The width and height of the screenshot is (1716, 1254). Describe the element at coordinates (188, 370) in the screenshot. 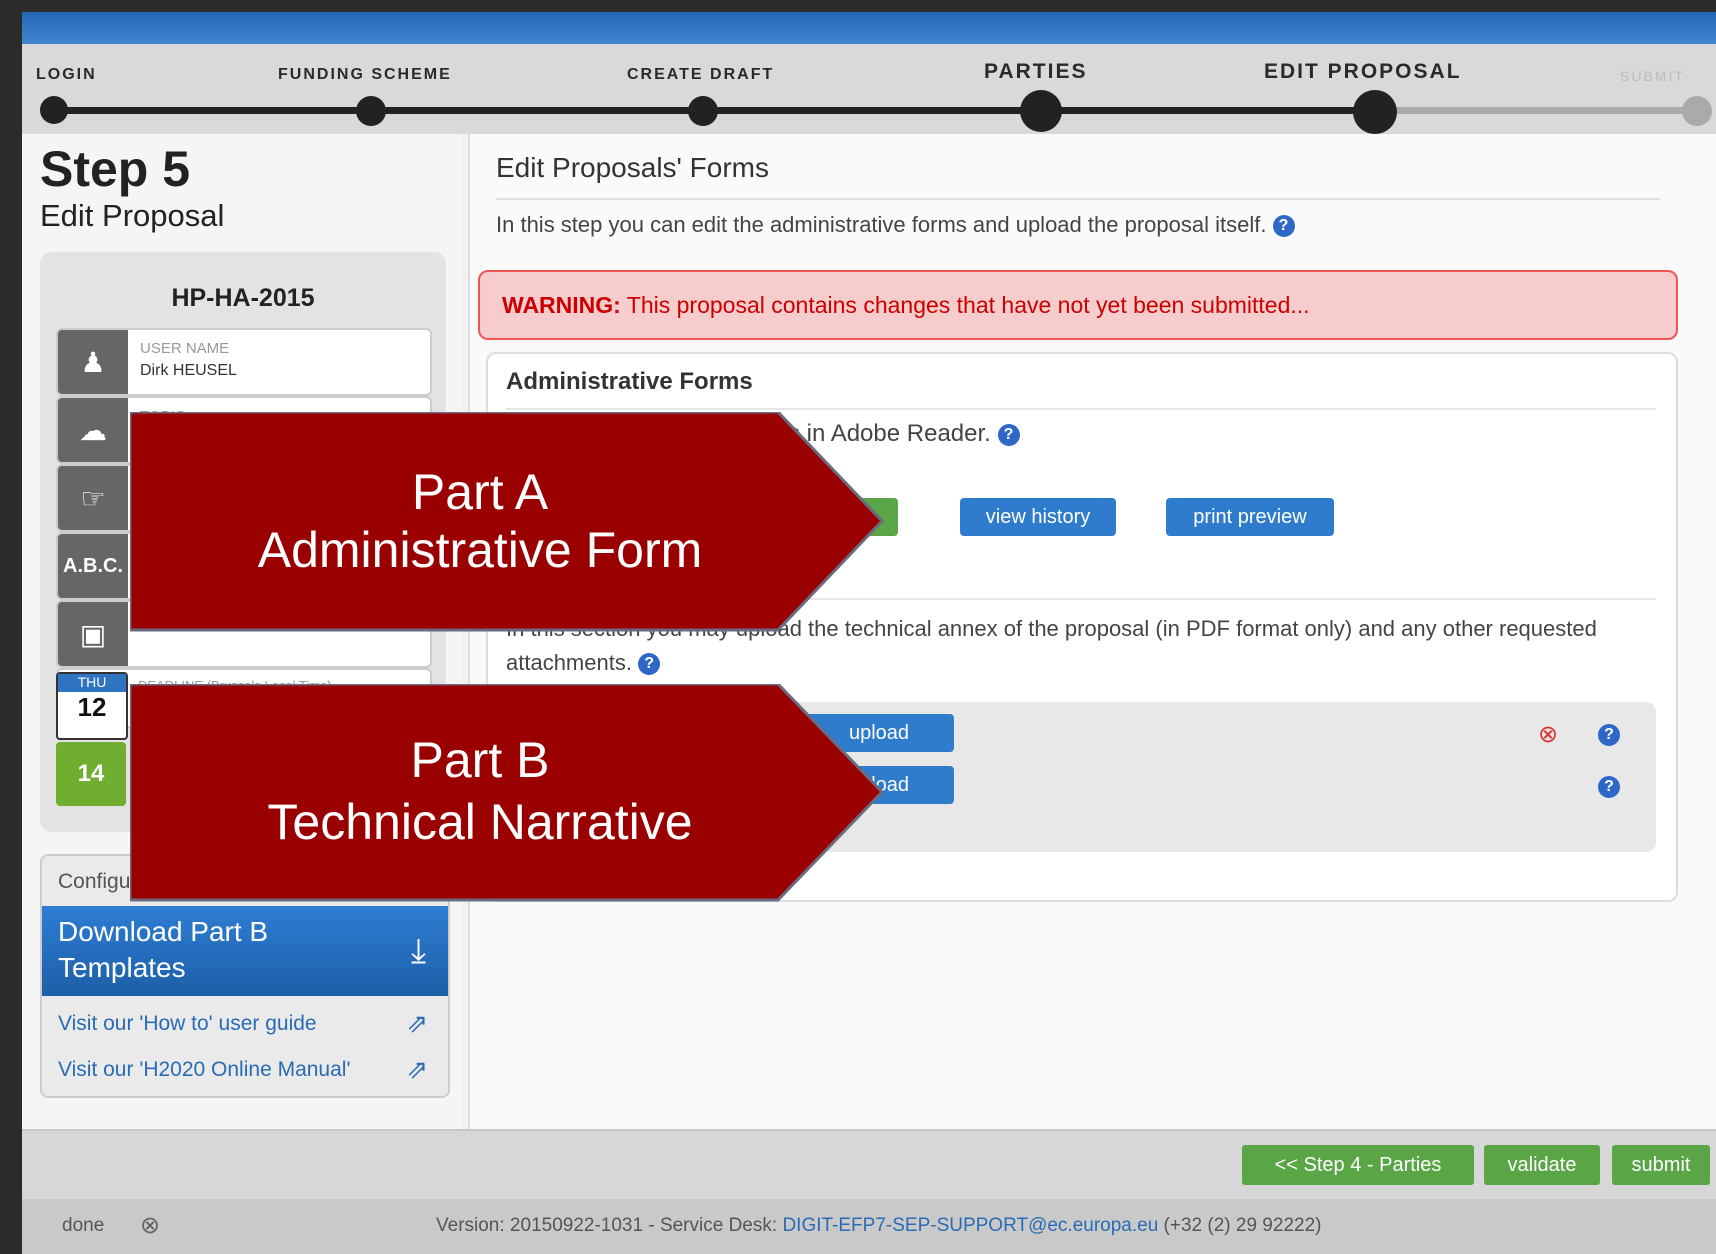

I see `info-row-value: Dirk HEUSEL` at that location.